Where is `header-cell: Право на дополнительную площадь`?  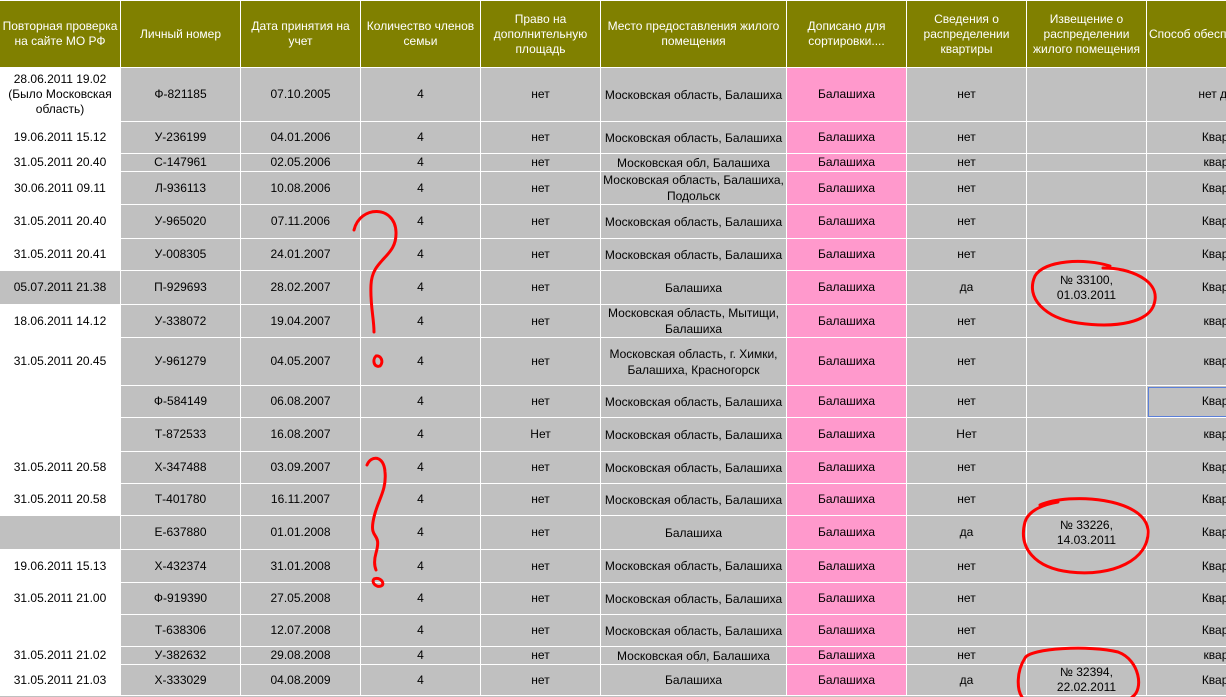 header-cell: Право на дополнительную площадь is located at coordinates (540, 34).